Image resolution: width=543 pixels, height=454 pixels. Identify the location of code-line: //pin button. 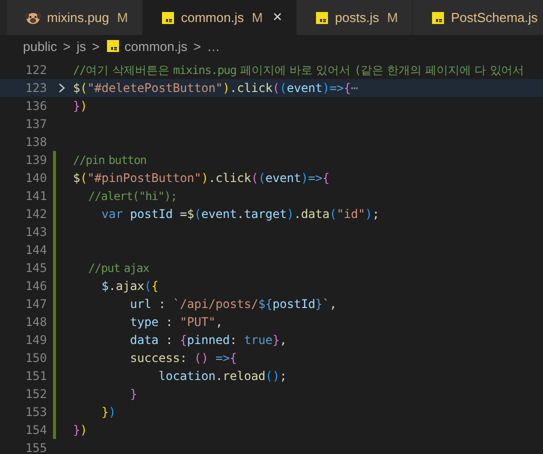
(109, 160).